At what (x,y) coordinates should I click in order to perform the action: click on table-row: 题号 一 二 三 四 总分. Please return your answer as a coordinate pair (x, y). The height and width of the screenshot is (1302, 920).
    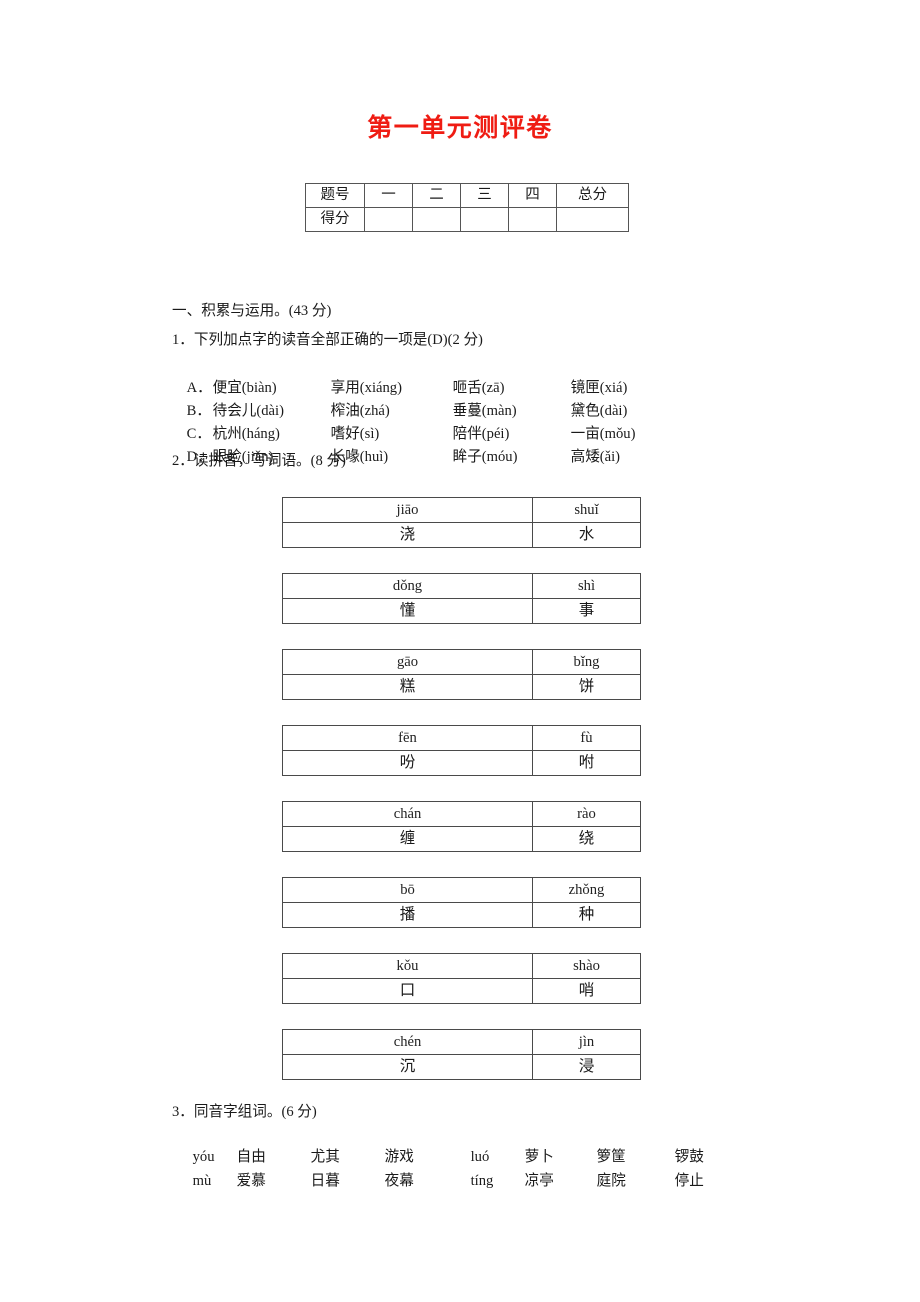
    Looking at the image, I should click on (467, 195).